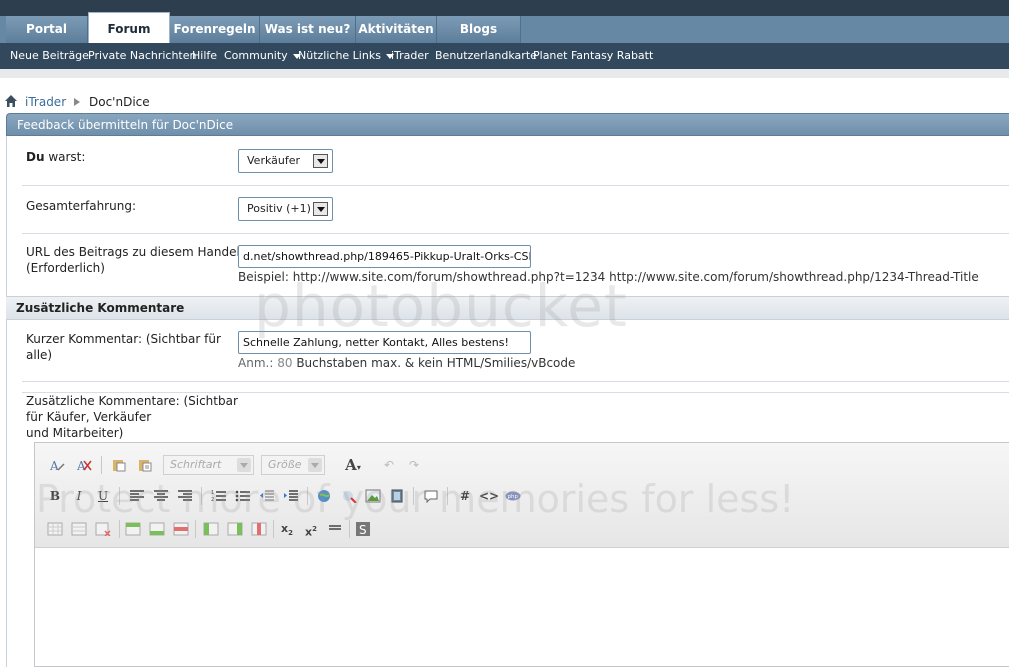  What do you see at coordinates (125, 125) in the screenshot?
I see `block-title: Feedback übermitteln für Doc'nDice` at bounding box center [125, 125].